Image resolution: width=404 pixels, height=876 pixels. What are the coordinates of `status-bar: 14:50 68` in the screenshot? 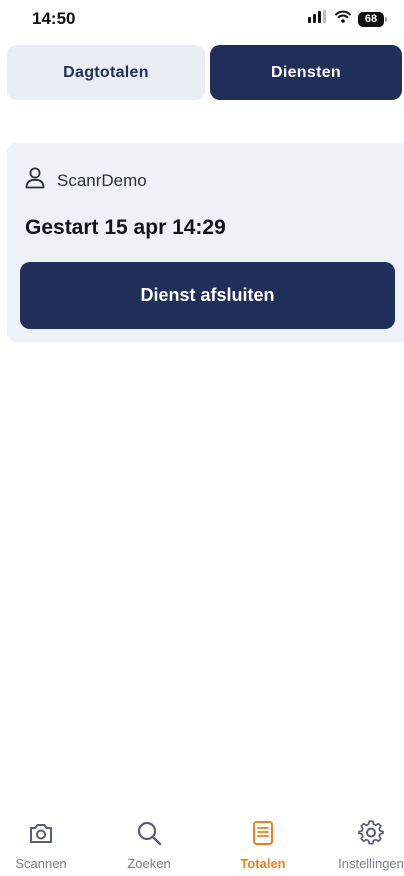 It's located at (202, 20).